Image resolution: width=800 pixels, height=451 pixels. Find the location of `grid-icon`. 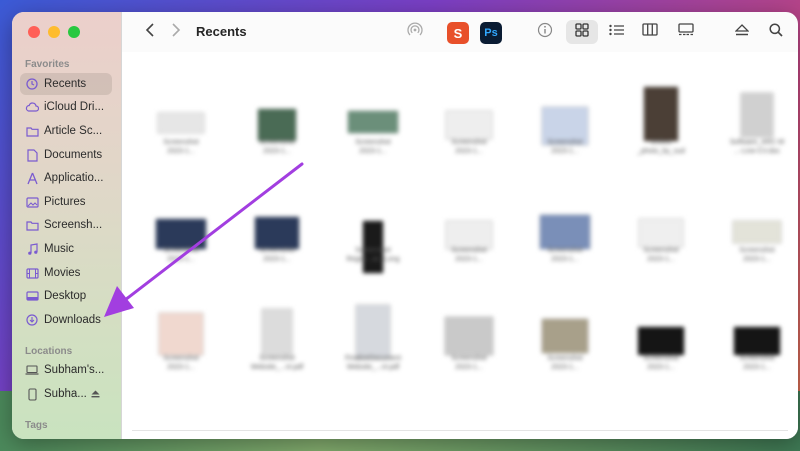

grid-icon is located at coordinates (582, 32).